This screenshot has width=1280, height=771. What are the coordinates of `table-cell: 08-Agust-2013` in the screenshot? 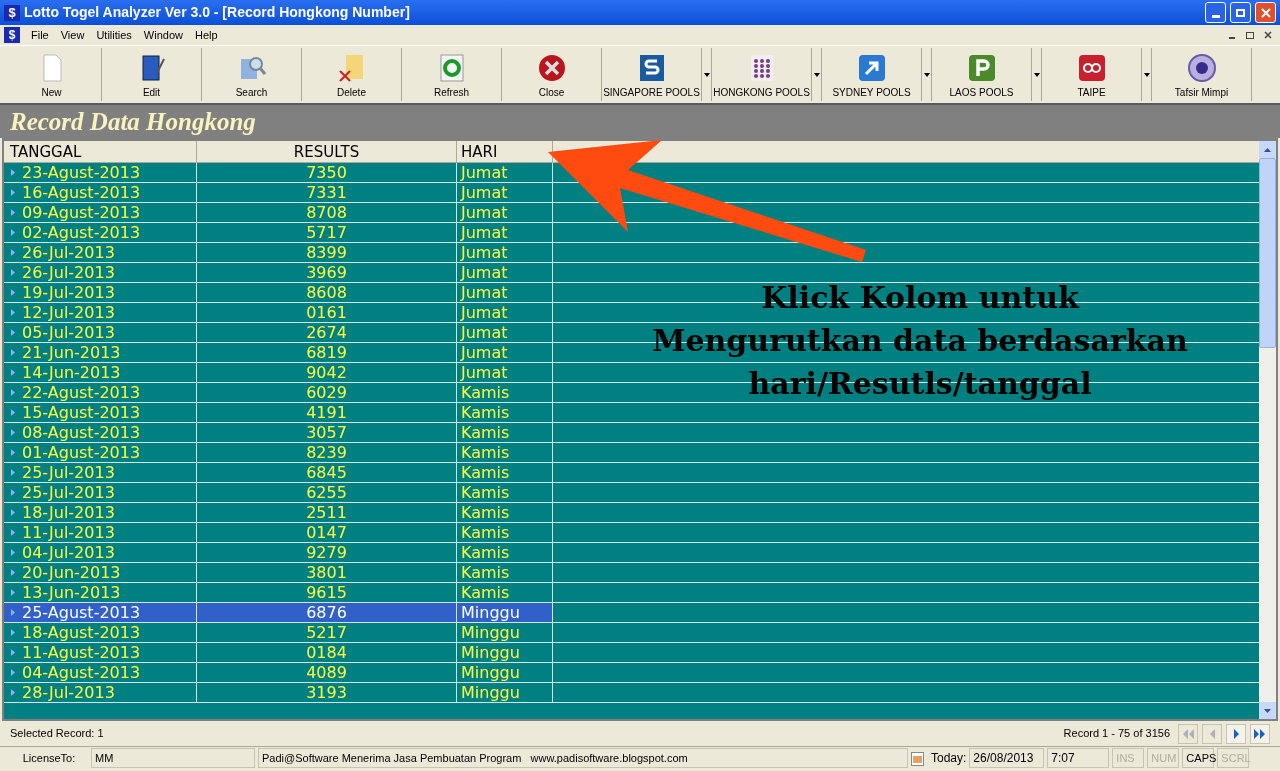 It's located at (81, 432).